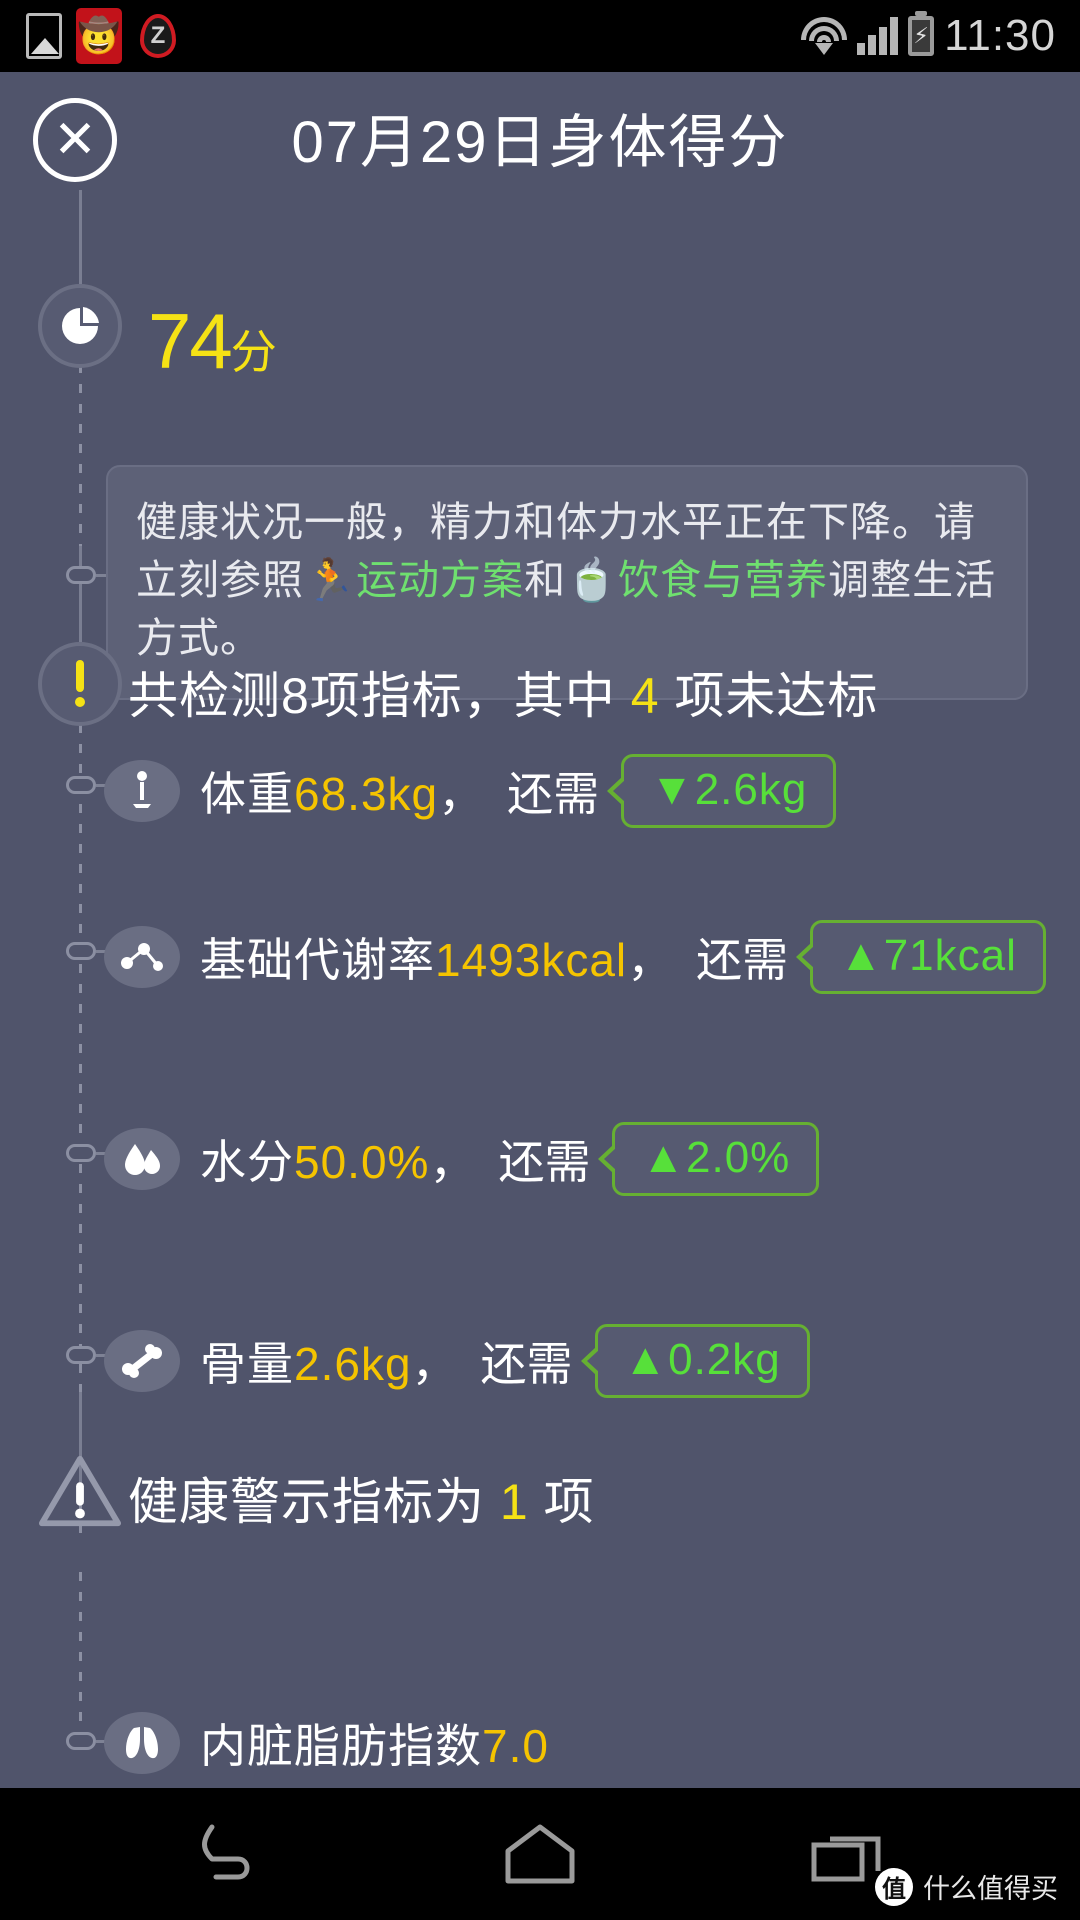  Describe the element at coordinates (545, 580) in the screenshot. I see `advice-conjunction: 和` at that location.